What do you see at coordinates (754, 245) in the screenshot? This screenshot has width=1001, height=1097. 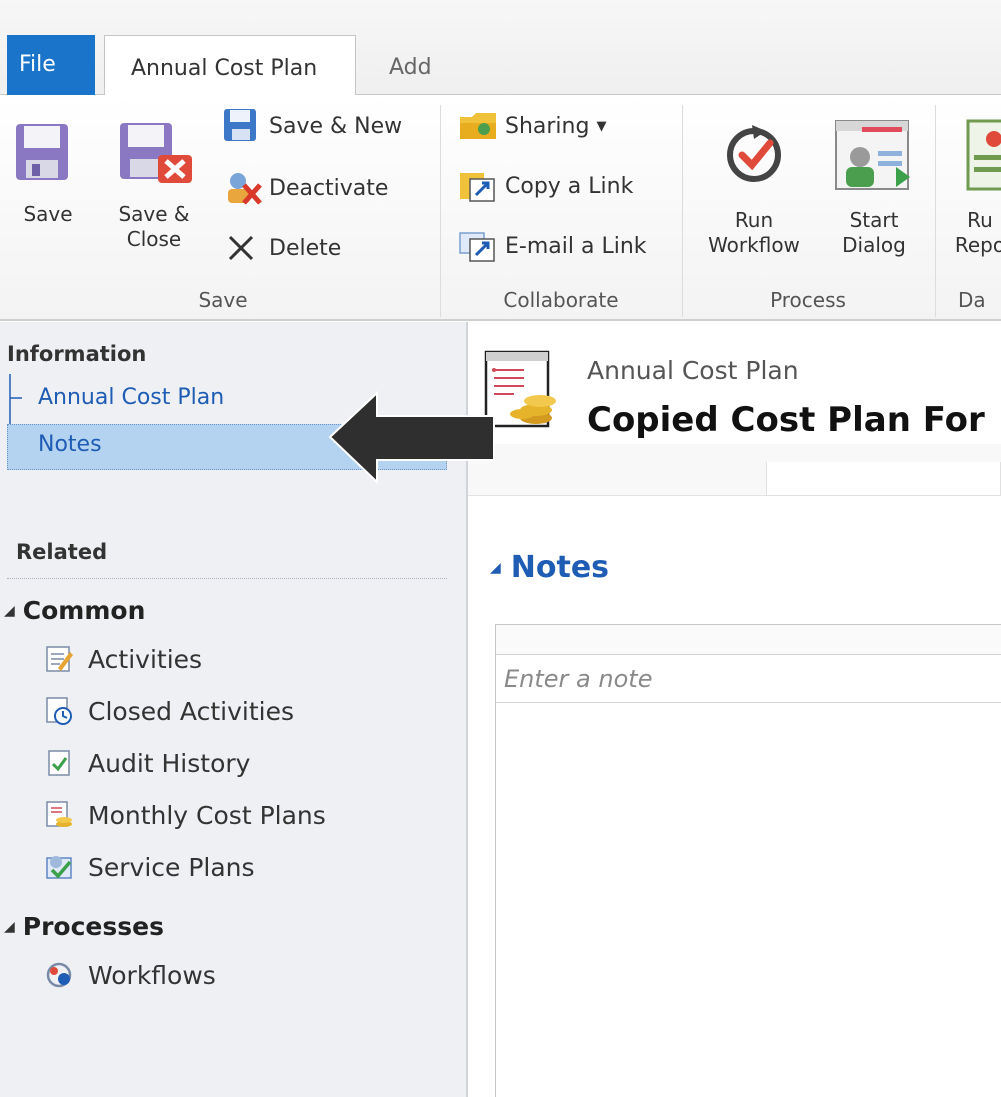 I see `run-workflow-label-2: Workflow` at bounding box center [754, 245].